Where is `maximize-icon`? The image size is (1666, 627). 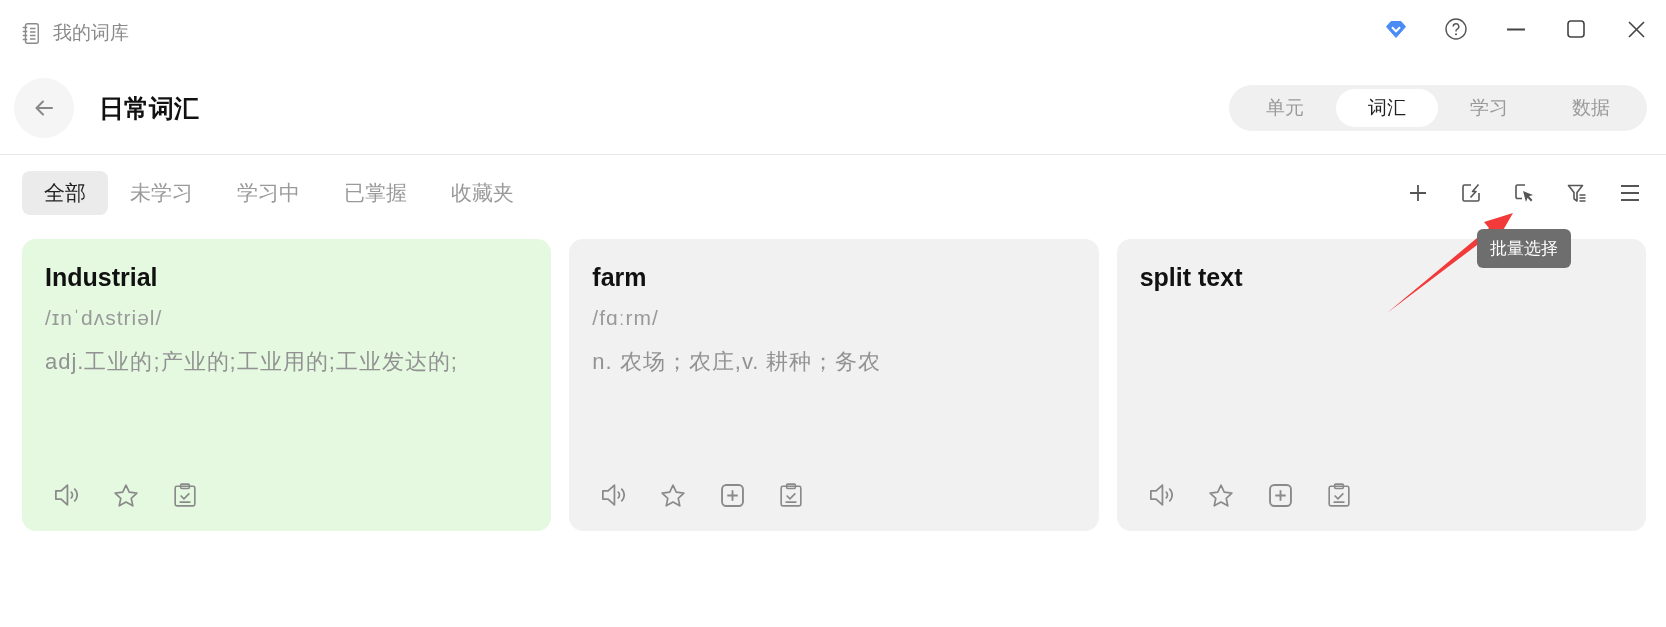
maximize-icon is located at coordinates (1576, 29).